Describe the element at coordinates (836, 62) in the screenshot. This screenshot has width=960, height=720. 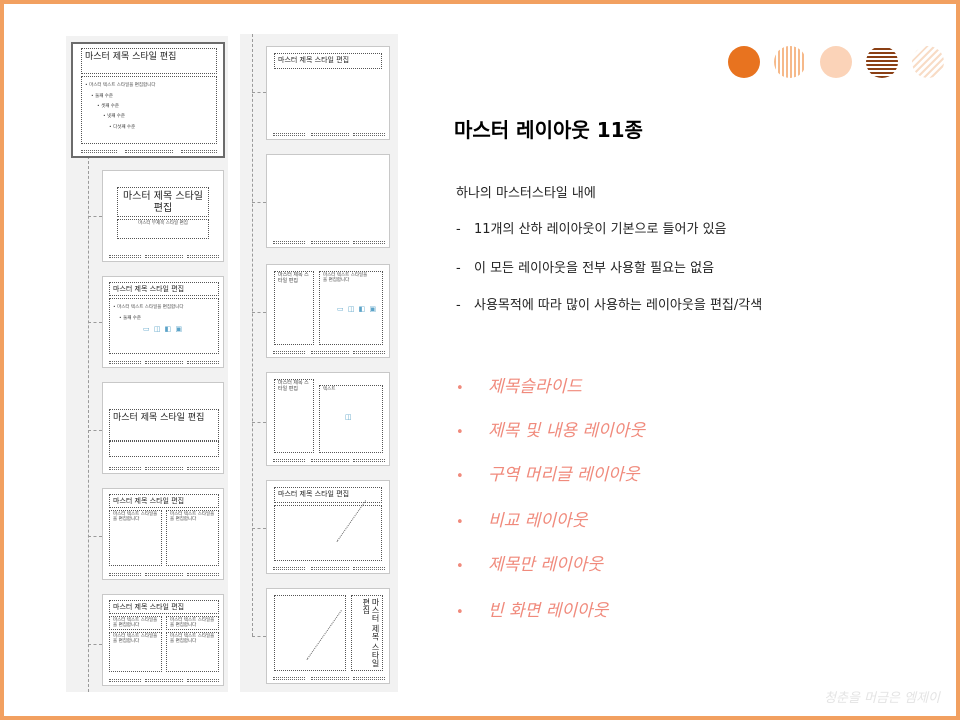
I see `light-circle-icon` at that location.